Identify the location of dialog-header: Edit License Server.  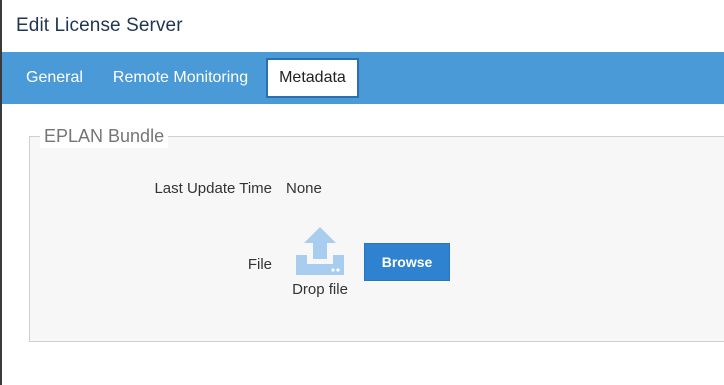
(363, 26).